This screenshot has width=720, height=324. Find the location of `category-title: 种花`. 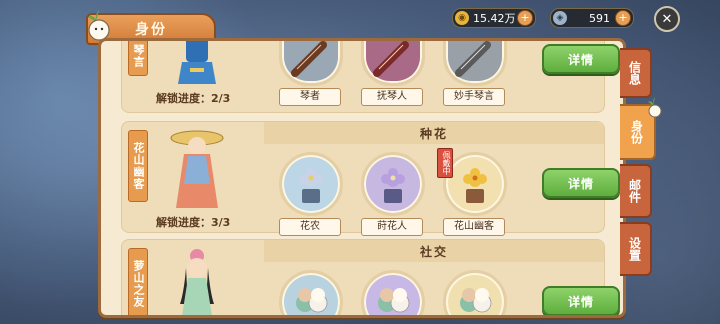

category-title: 种花 is located at coordinates (434, 133).